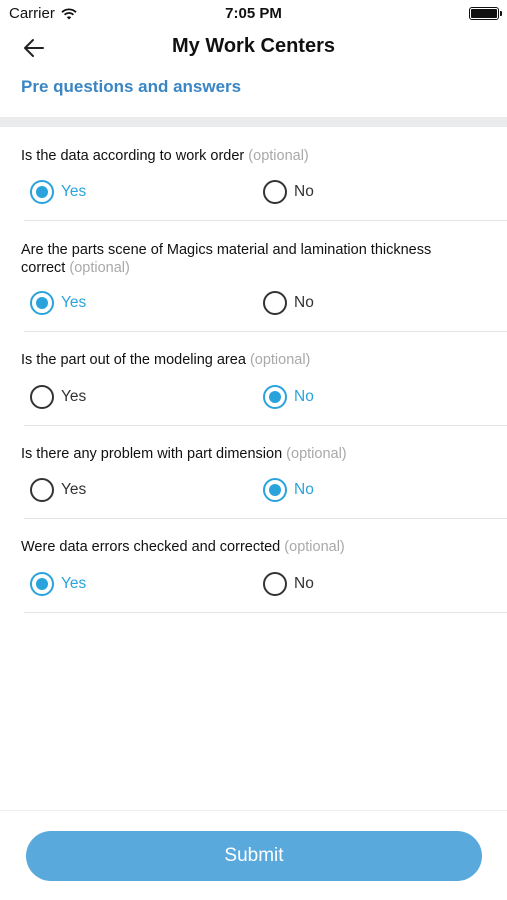  What do you see at coordinates (253, 810) in the screenshot?
I see `footer-divider` at bounding box center [253, 810].